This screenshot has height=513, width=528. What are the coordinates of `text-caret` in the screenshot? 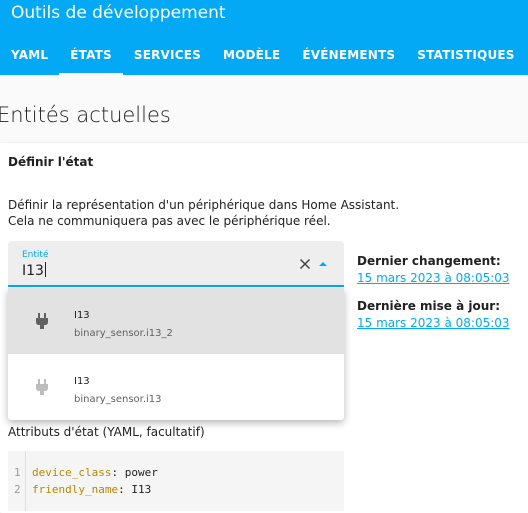 It's located at (45, 269).